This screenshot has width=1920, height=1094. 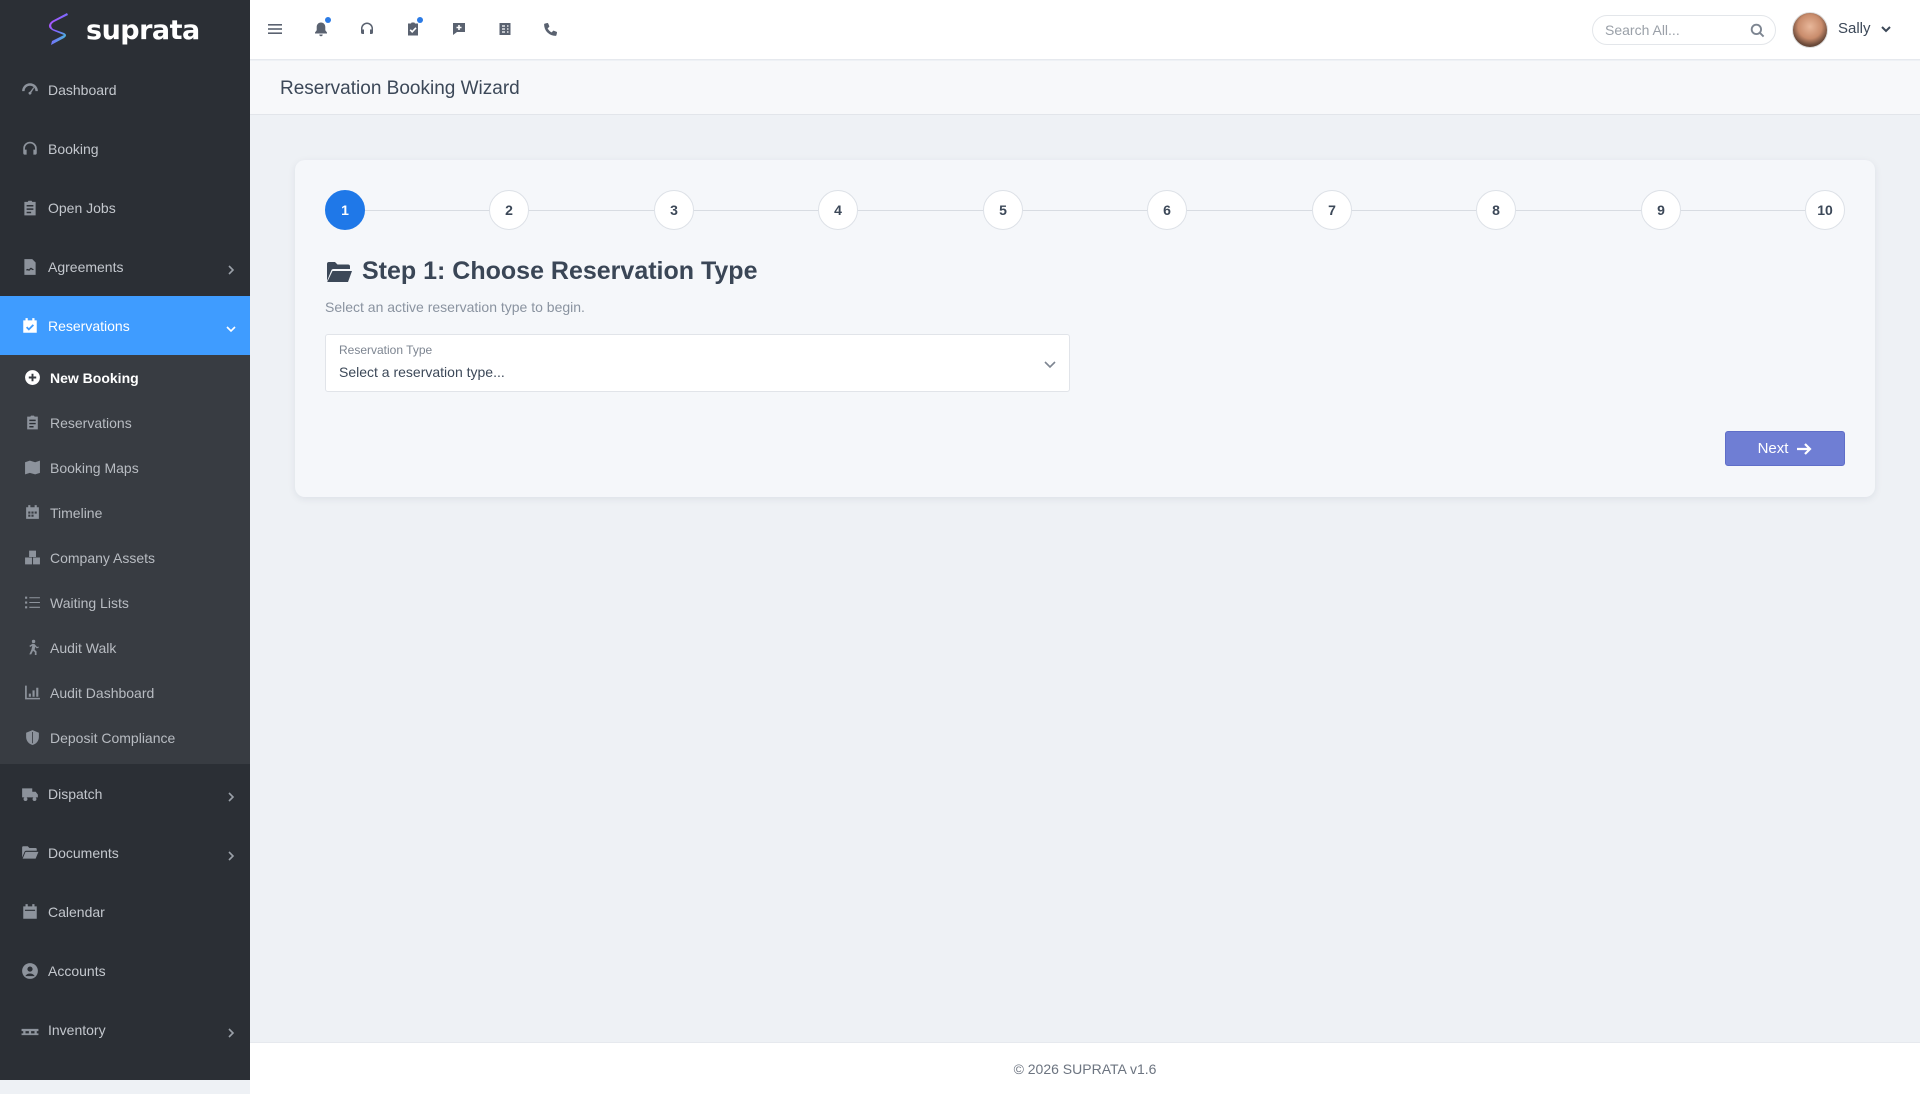 What do you see at coordinates (30, 267) in the screenshot?
I see `file-signature-icon` at bounding box center [30, 267].